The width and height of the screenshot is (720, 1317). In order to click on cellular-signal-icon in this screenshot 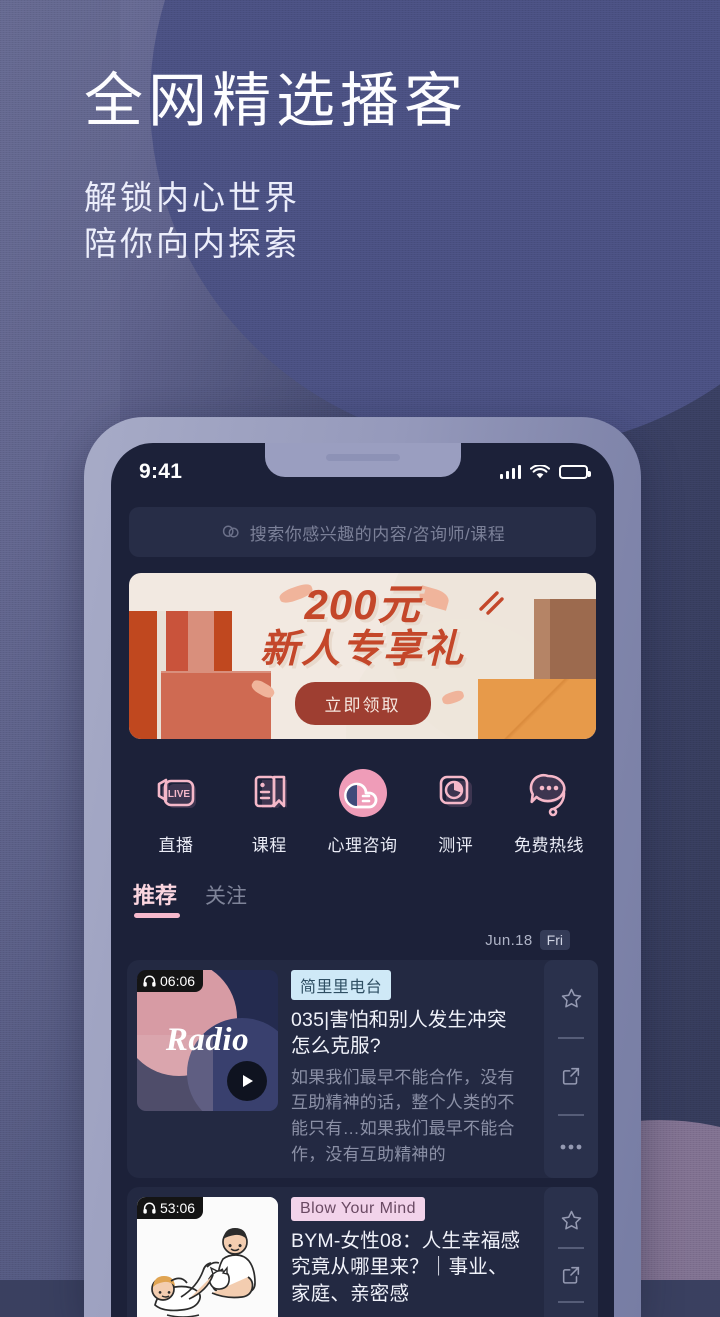, I will do `click(510, 472)`.